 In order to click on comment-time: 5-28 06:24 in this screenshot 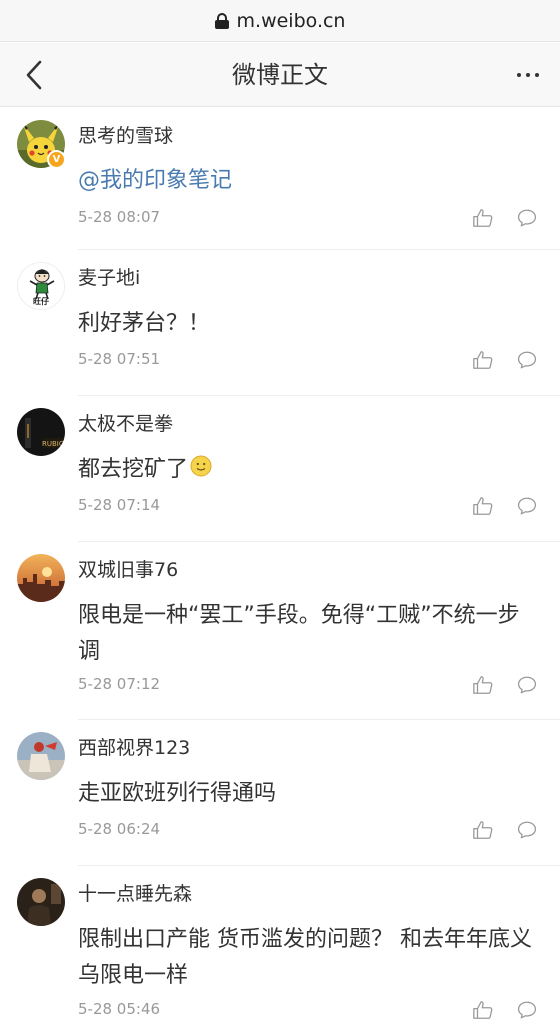, I will do `click(119, 829)`.